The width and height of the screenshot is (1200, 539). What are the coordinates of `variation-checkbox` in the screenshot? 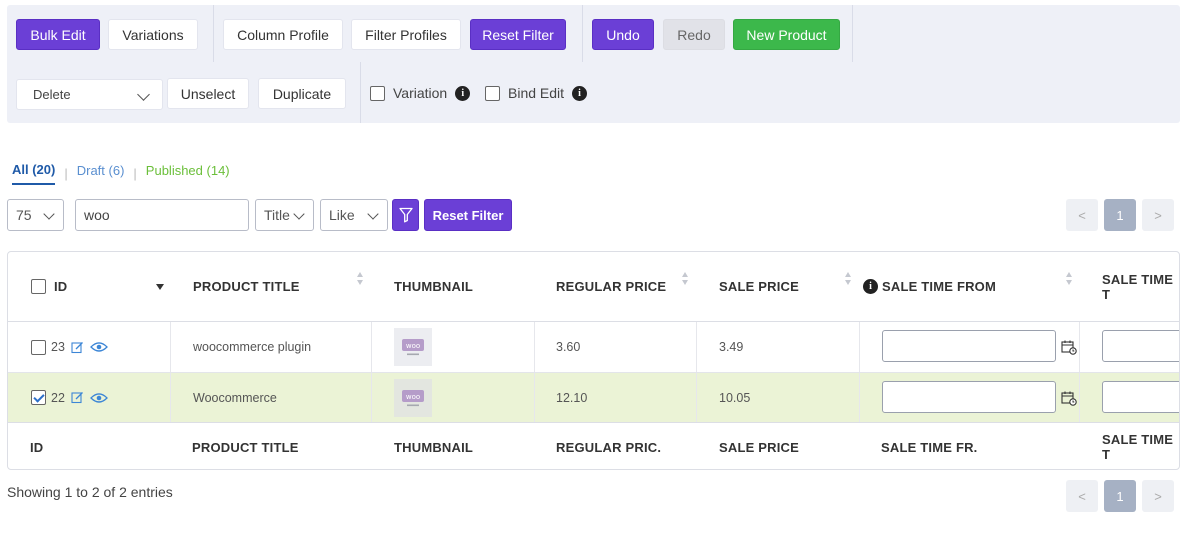 It's located at (377, 93).